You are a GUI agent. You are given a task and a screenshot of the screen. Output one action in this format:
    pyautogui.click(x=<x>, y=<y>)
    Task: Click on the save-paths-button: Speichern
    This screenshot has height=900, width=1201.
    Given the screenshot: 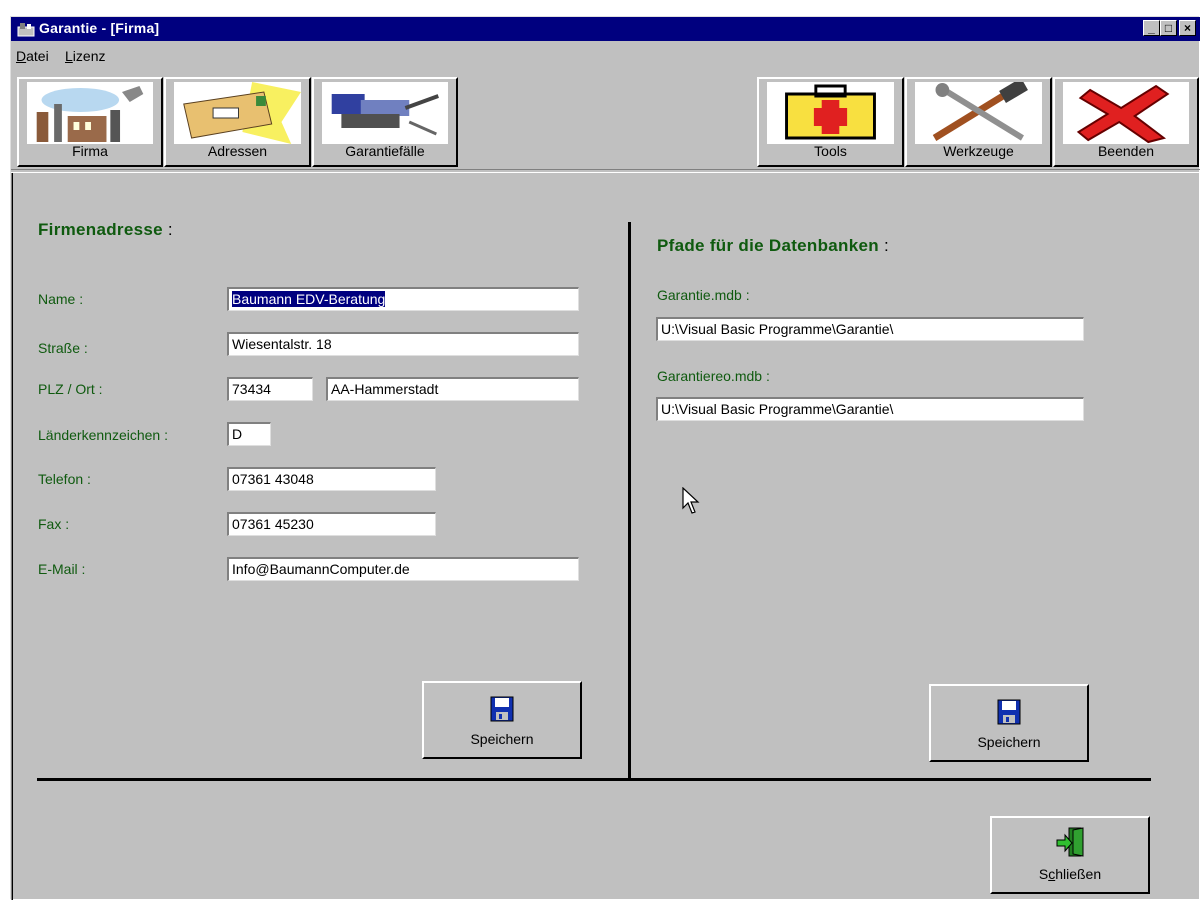 What is the action you would take?
    pyautogui.click(x=1009, y=723)
    